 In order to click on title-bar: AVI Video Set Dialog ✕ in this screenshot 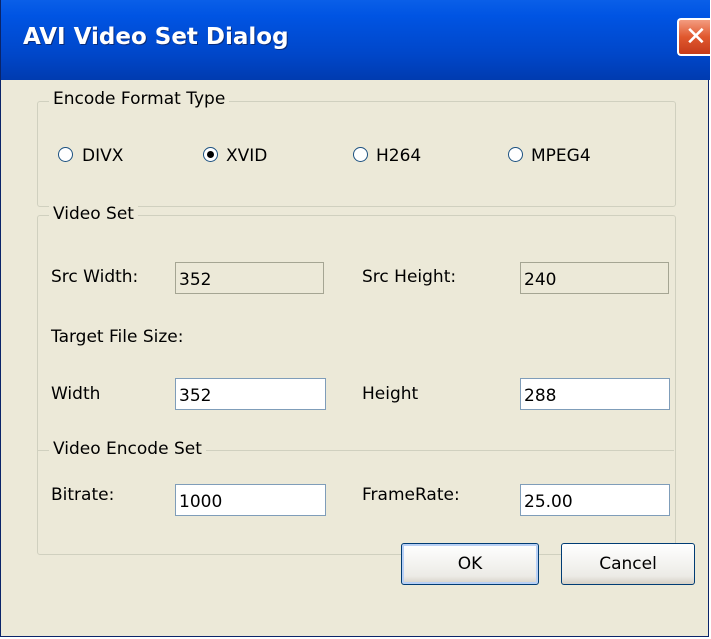, I will do `click(355, 40)`.